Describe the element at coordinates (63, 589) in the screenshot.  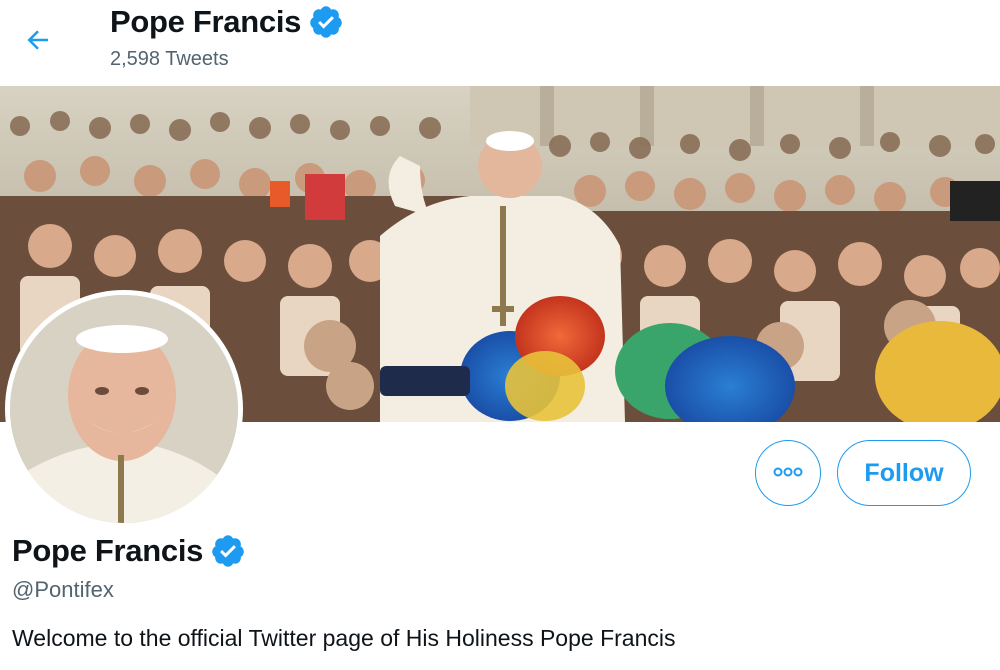
I see `profile-handle: @Pontifex` at that location.